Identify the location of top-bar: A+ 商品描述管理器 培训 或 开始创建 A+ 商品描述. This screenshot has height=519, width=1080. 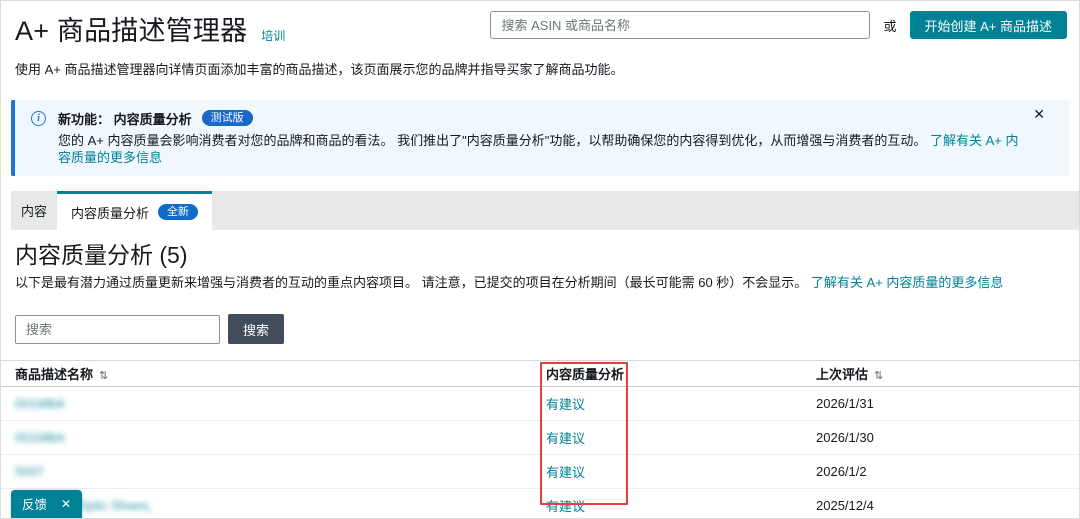
(540, 24).